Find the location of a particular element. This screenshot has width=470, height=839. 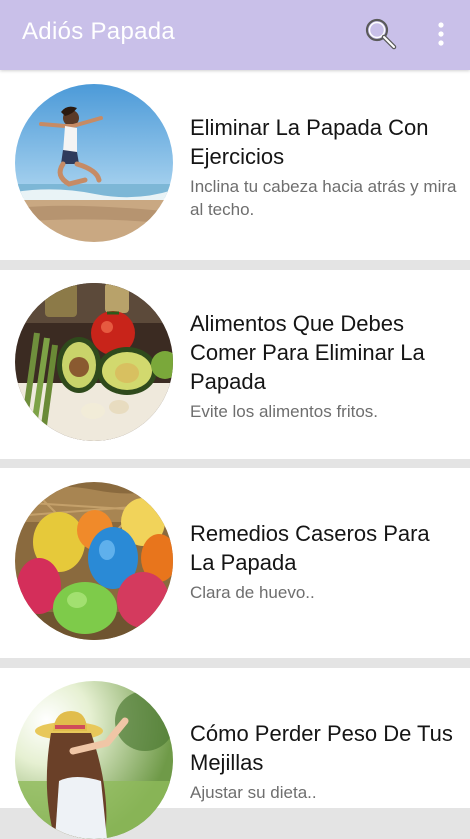

article-subtitle: Clara de huevo.. is located at coordinates (252, 592).